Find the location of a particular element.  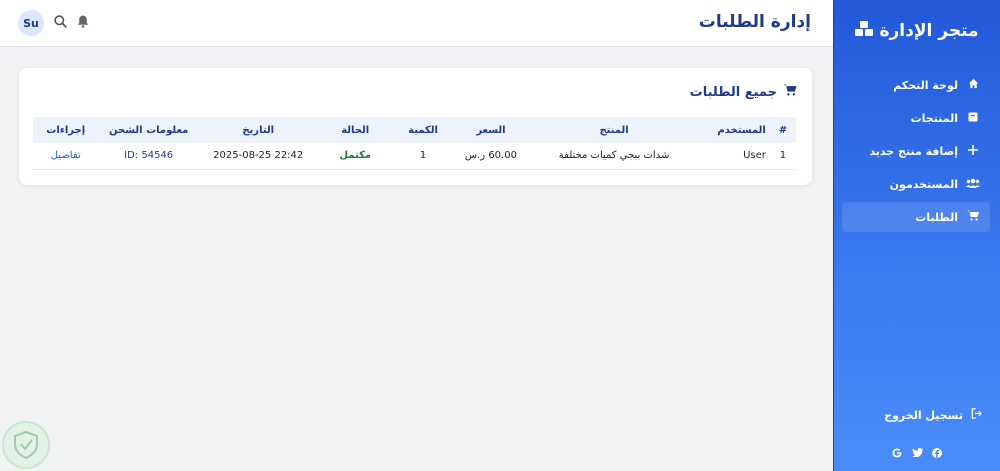

sidebar-item-label: الطلبات is located at coordinates (936, 217).